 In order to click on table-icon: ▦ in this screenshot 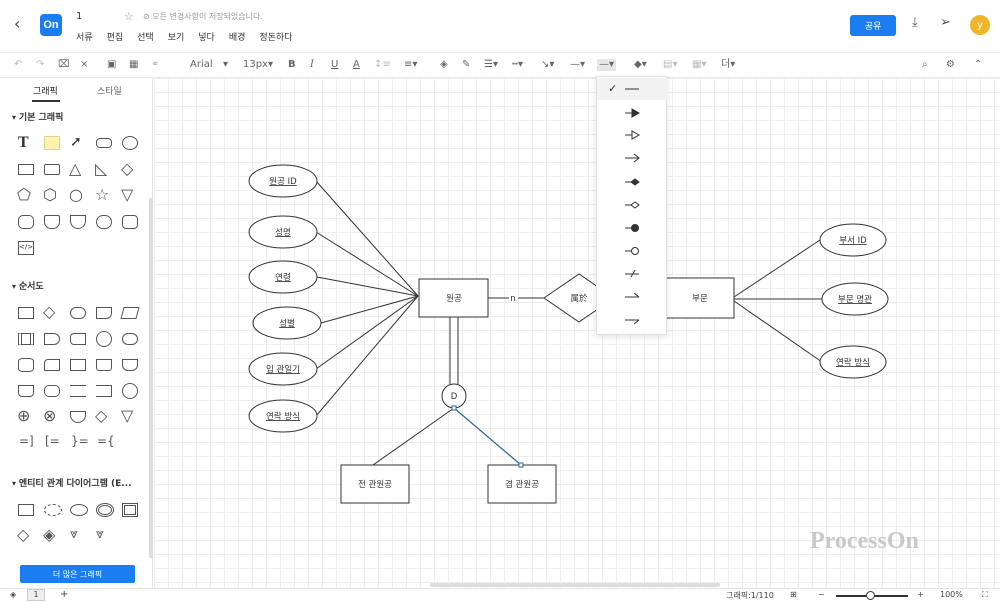, I will do `click(133, 65)`.